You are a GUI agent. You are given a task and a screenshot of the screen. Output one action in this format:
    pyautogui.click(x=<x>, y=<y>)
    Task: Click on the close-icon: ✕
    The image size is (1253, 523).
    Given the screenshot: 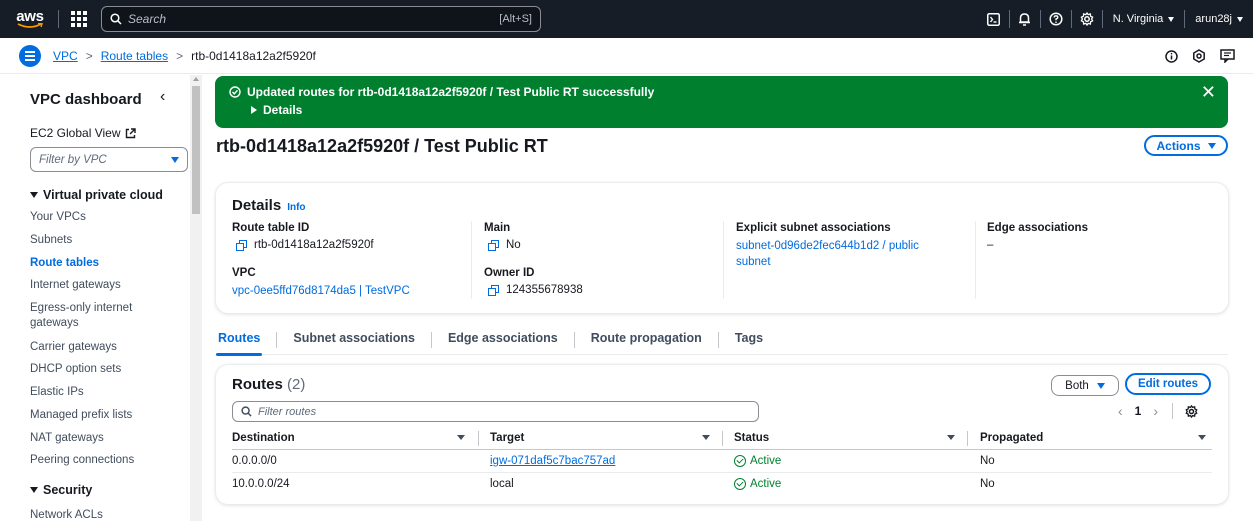 What is the action you would take?
    pyautogui.click(x=1208, y=92)
    